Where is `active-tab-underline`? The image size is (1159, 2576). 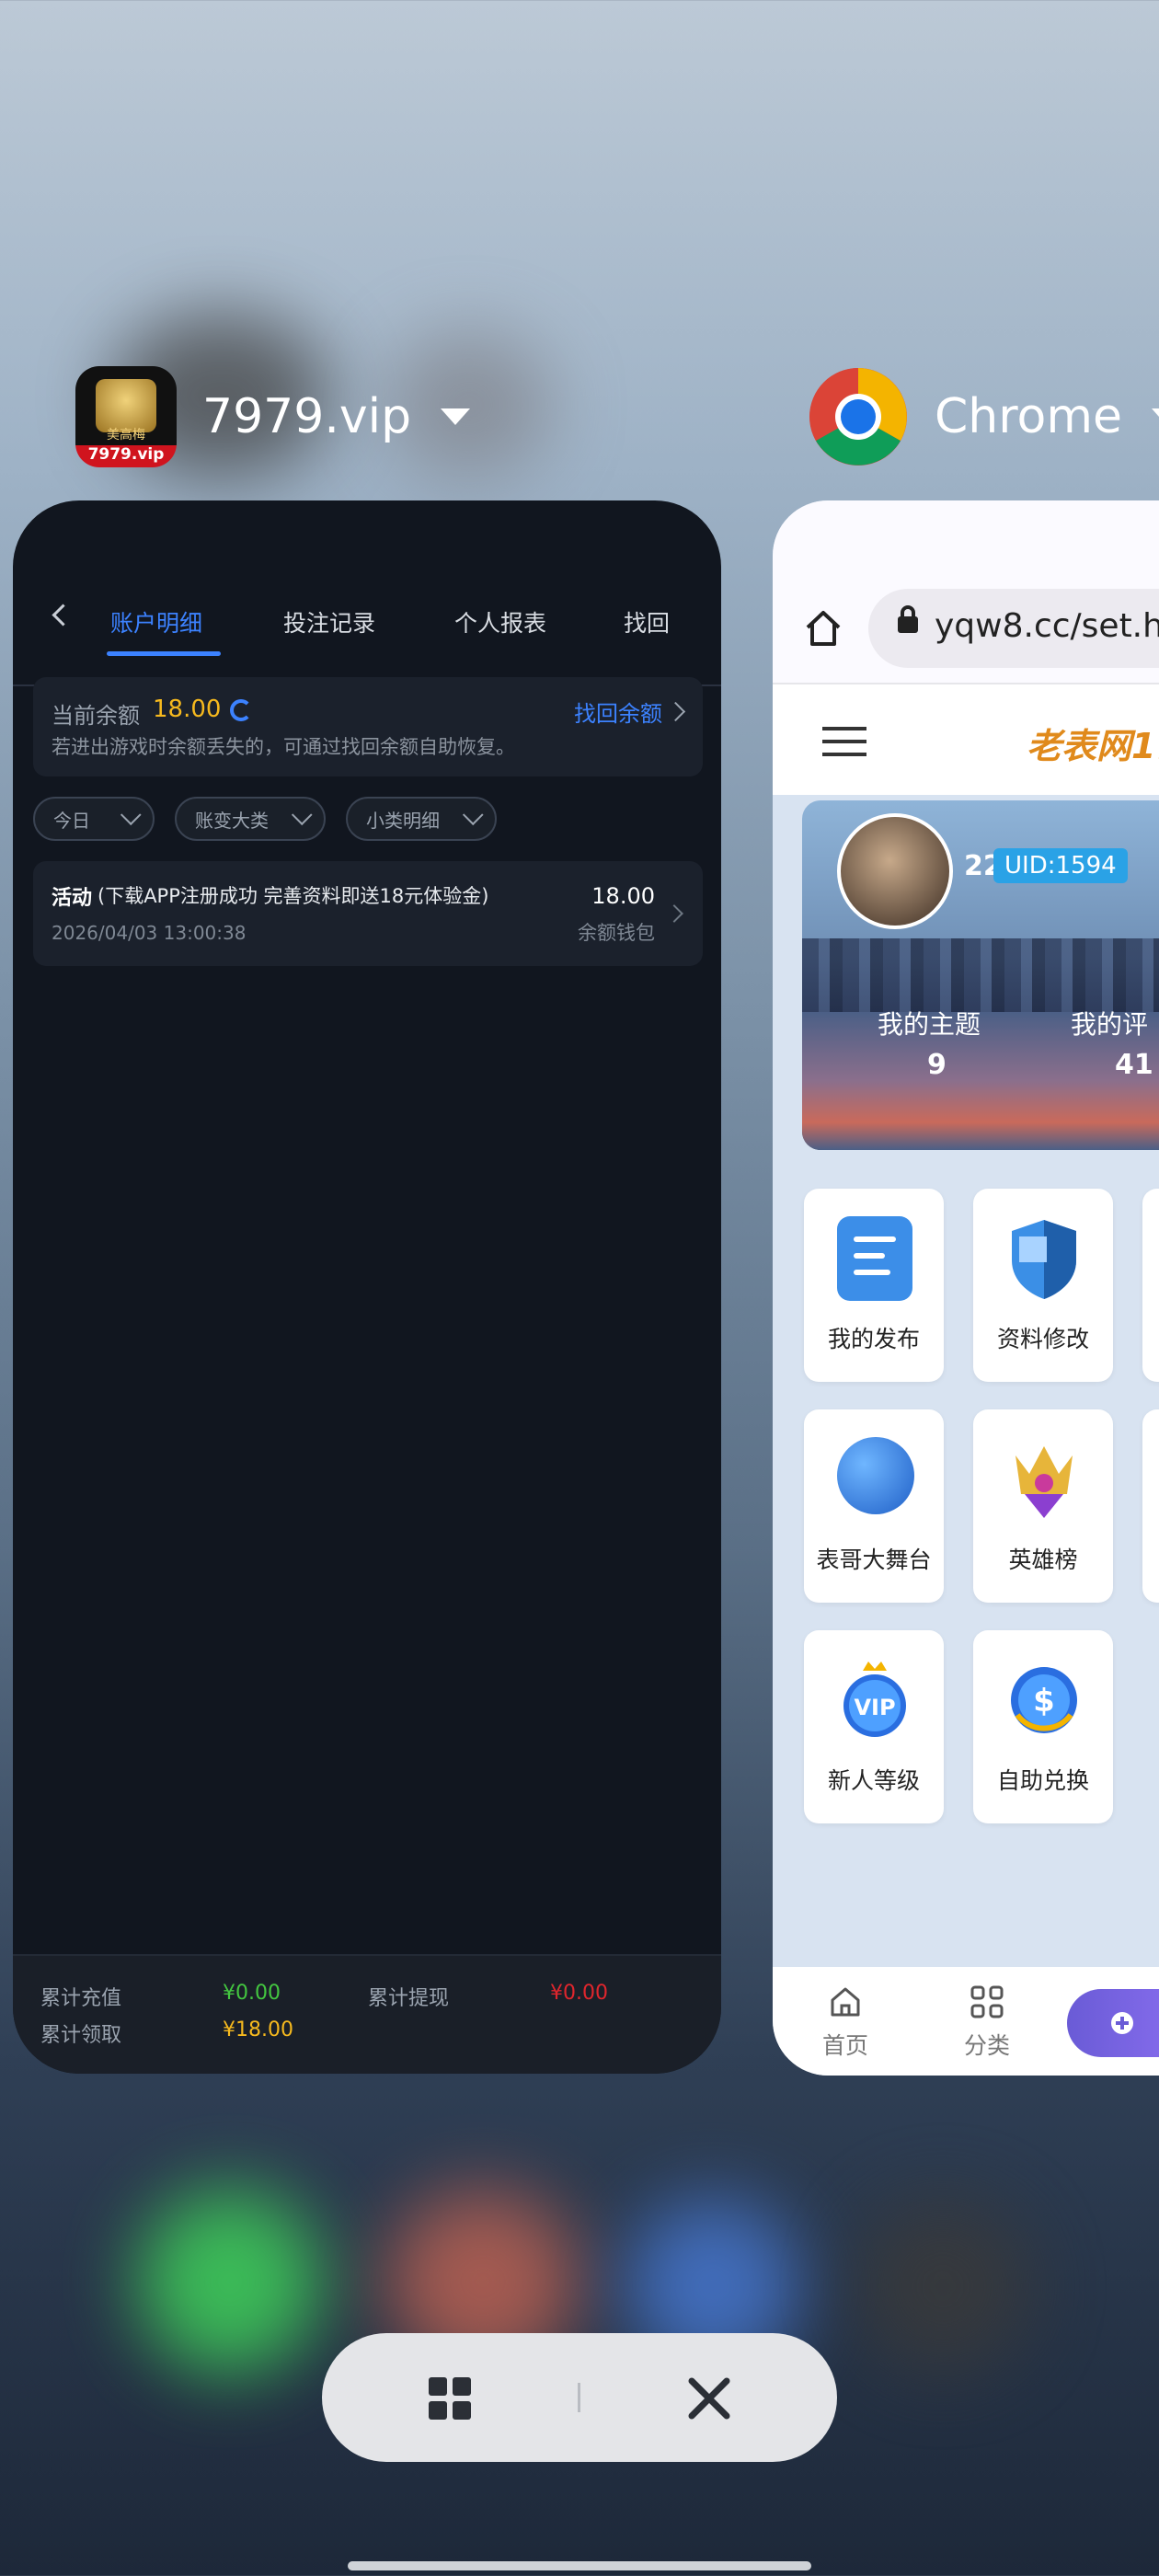 active-tab-underline is located at coordinates (164, 653).